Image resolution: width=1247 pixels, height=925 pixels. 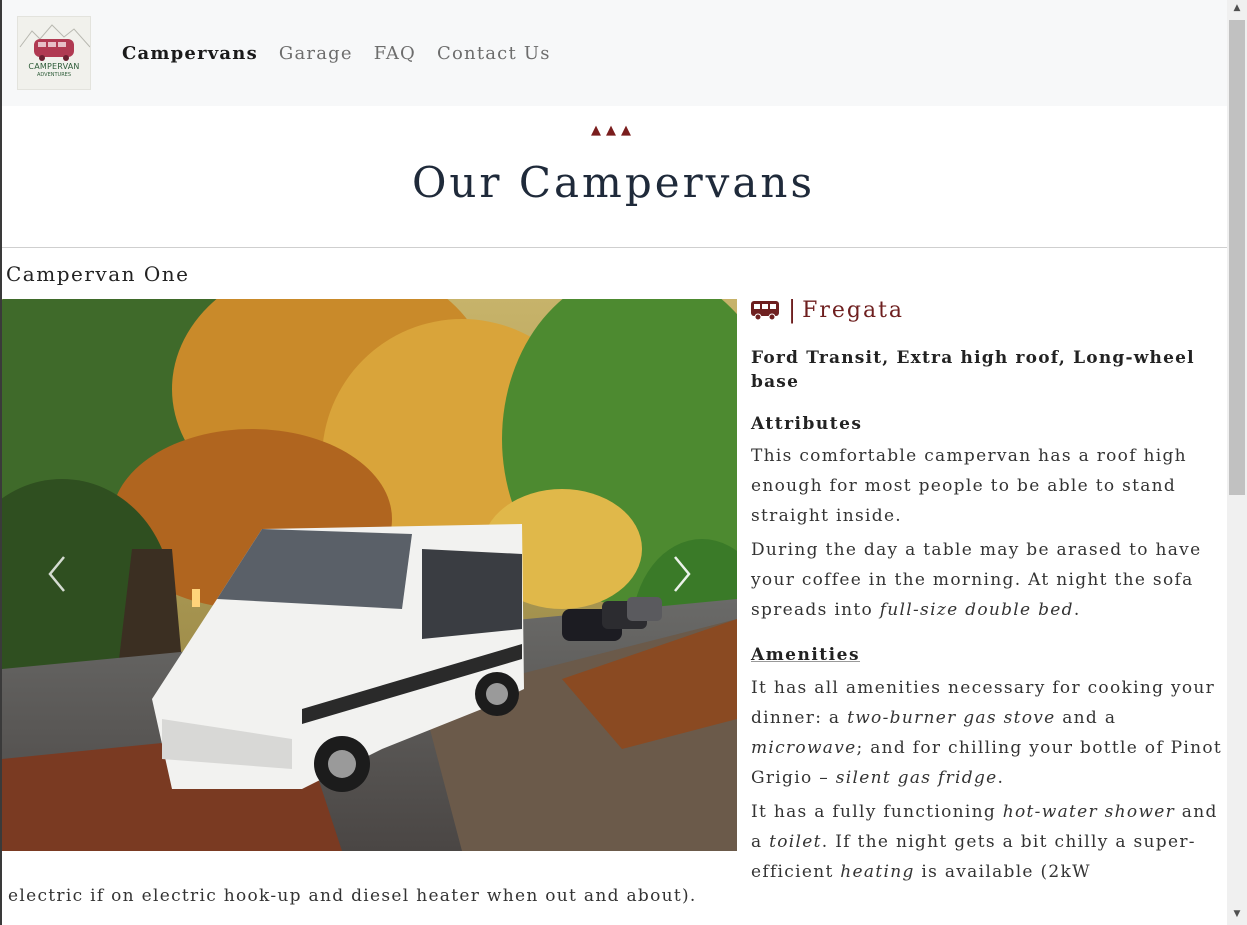 What do you see at coordinates (806, 655) in the screenshot?
I see `amenities-title: Amenities` at bounding box center [806, 655].